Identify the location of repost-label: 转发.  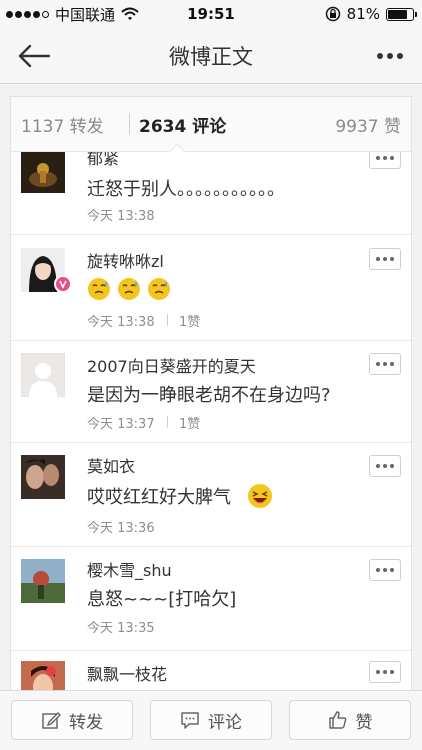
(86, 722).